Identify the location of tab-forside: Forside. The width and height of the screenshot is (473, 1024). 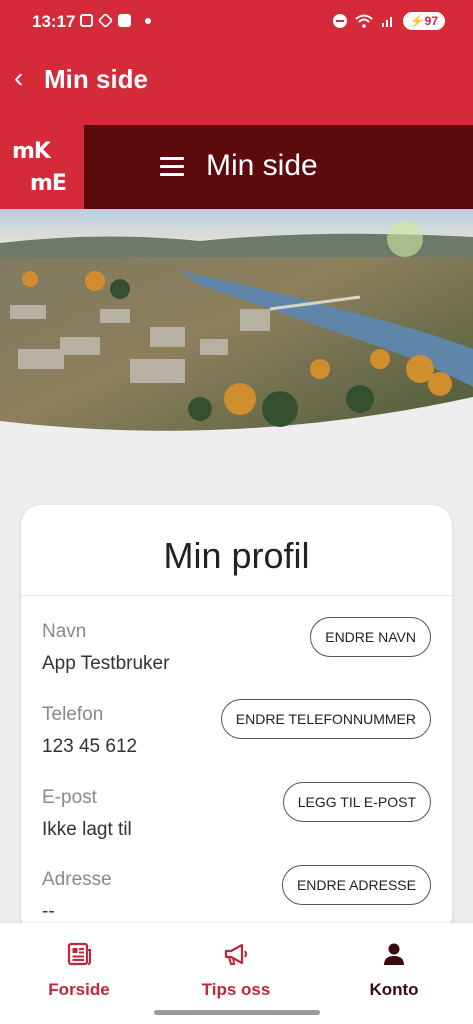
(79, 970).